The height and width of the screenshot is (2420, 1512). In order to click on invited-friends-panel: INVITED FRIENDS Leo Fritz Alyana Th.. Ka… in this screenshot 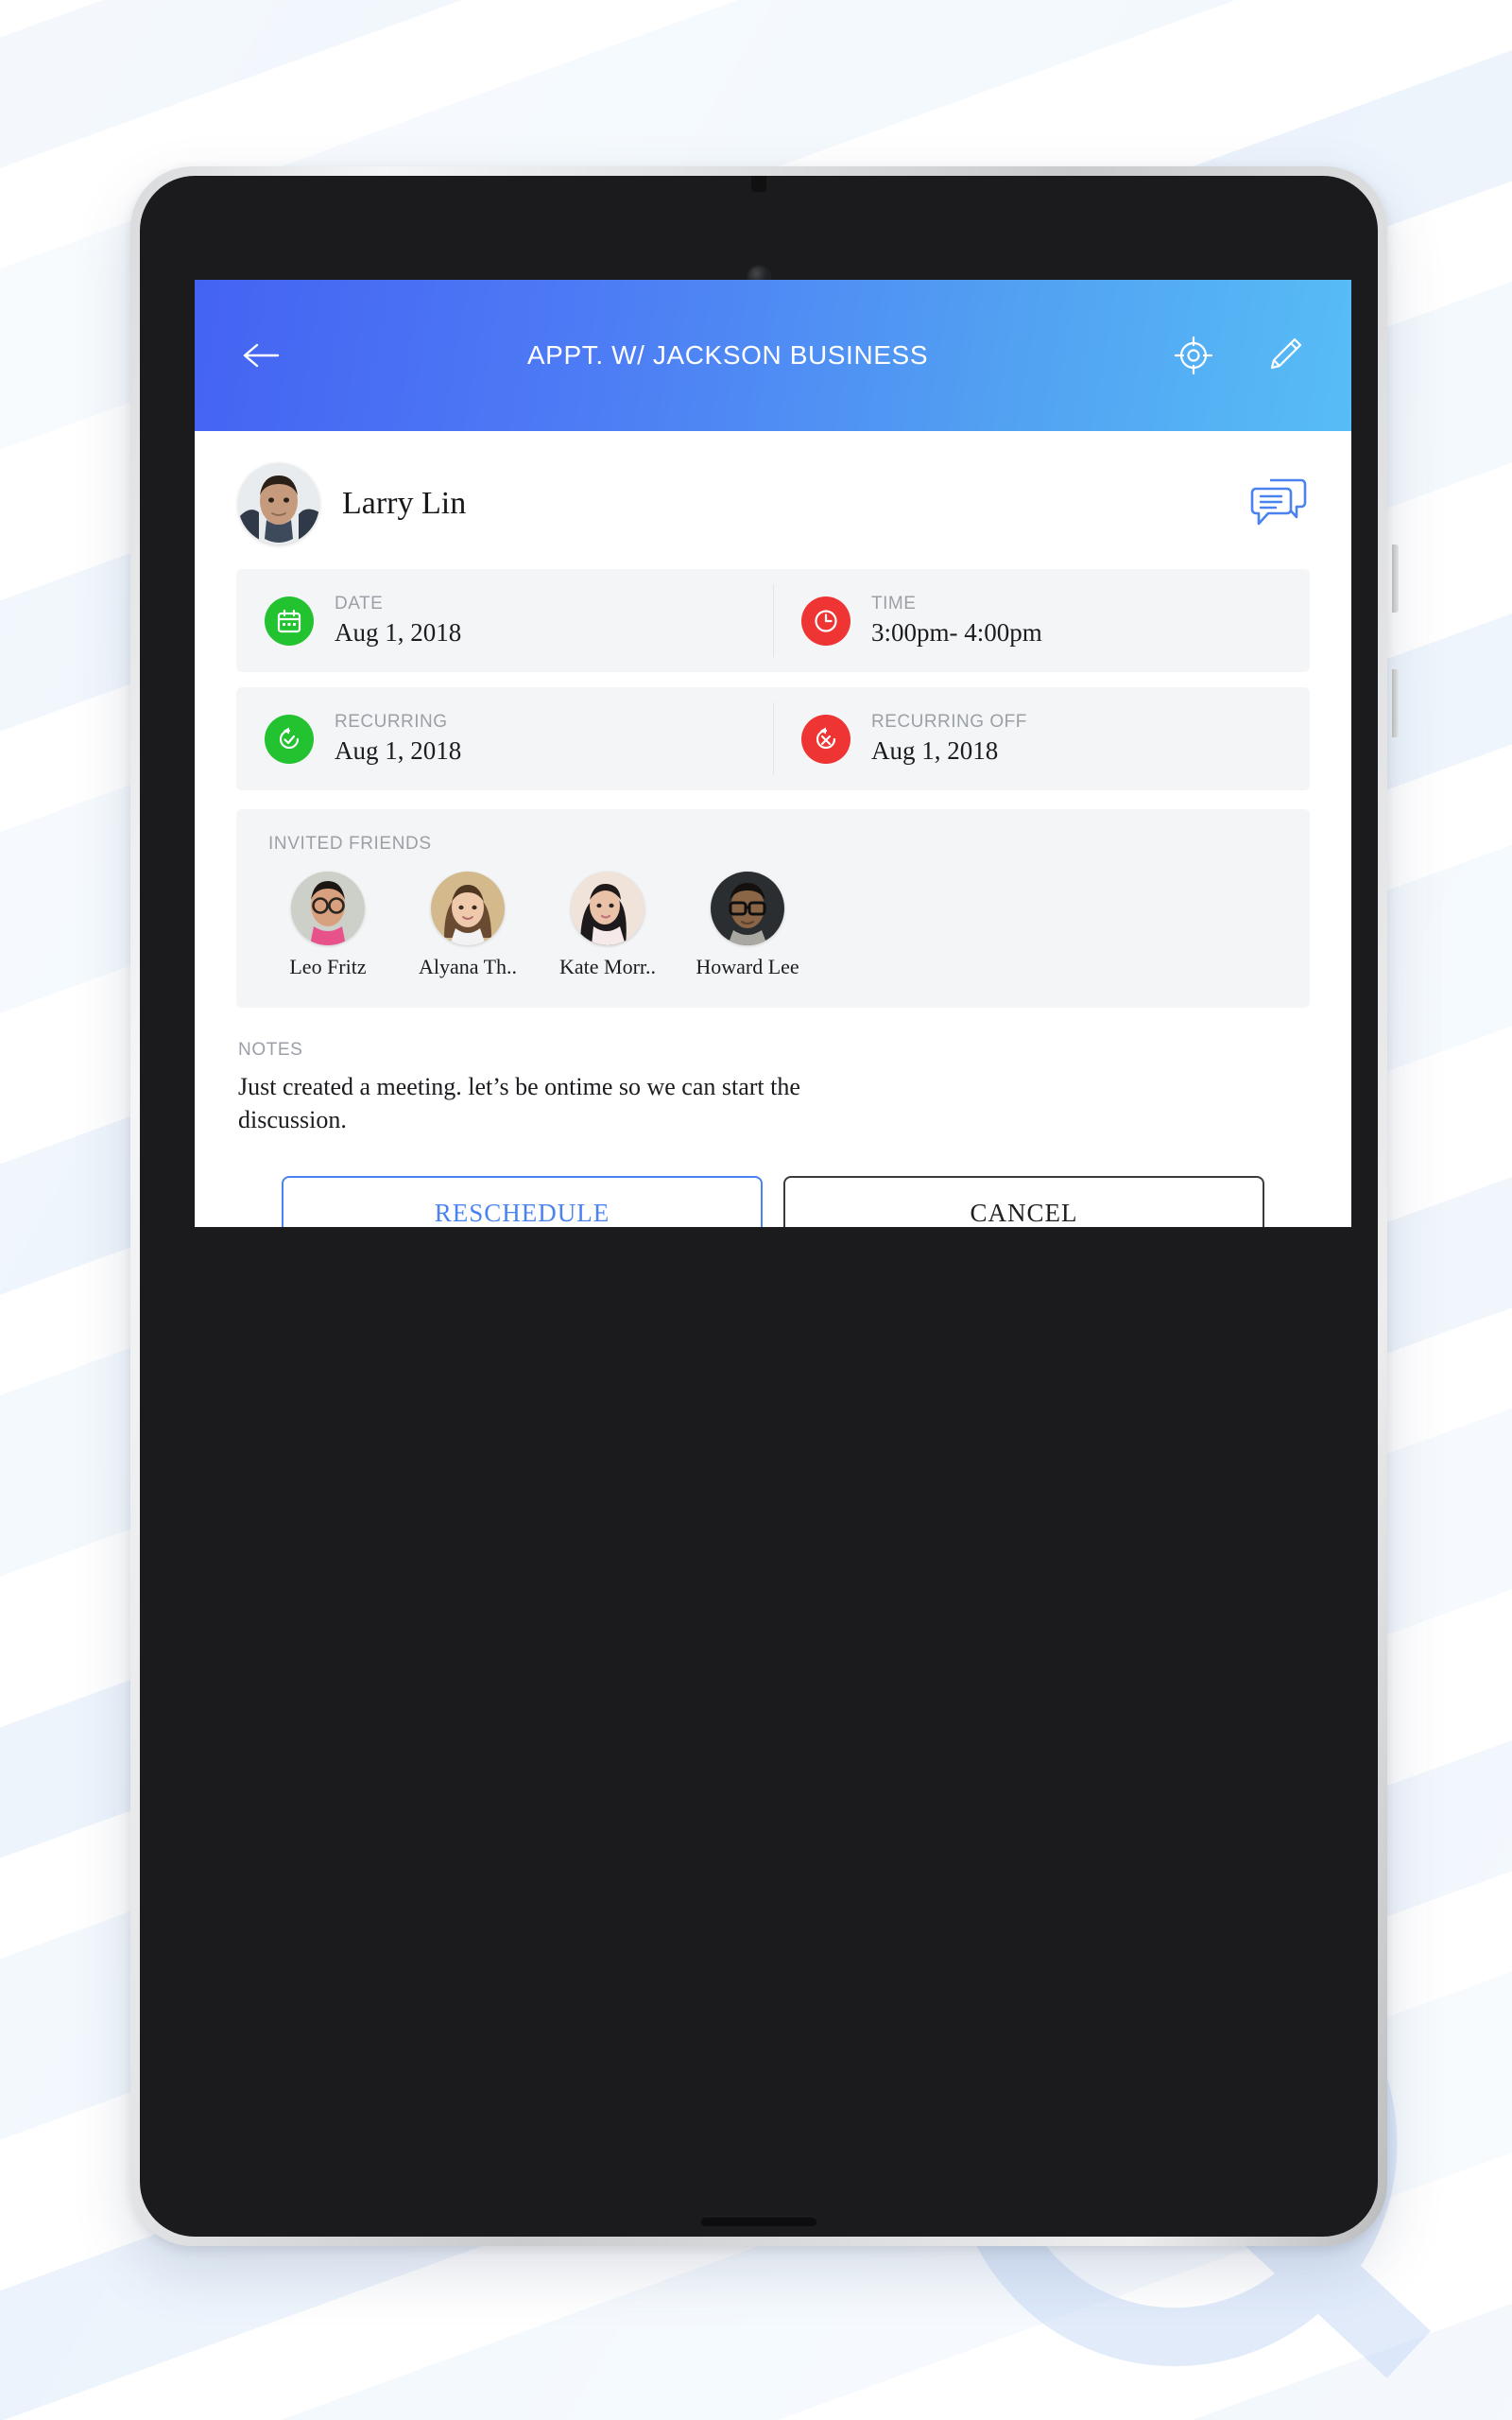, I will do `click(773, 909)`.